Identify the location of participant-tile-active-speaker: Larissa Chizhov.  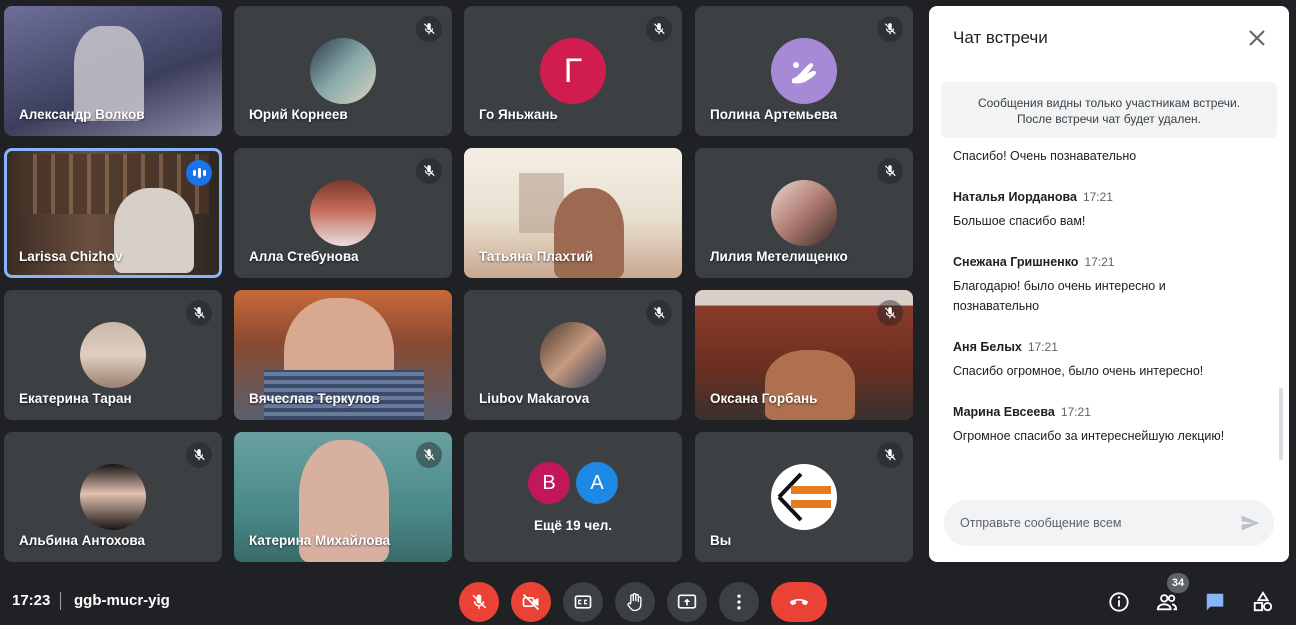
(113, 213).